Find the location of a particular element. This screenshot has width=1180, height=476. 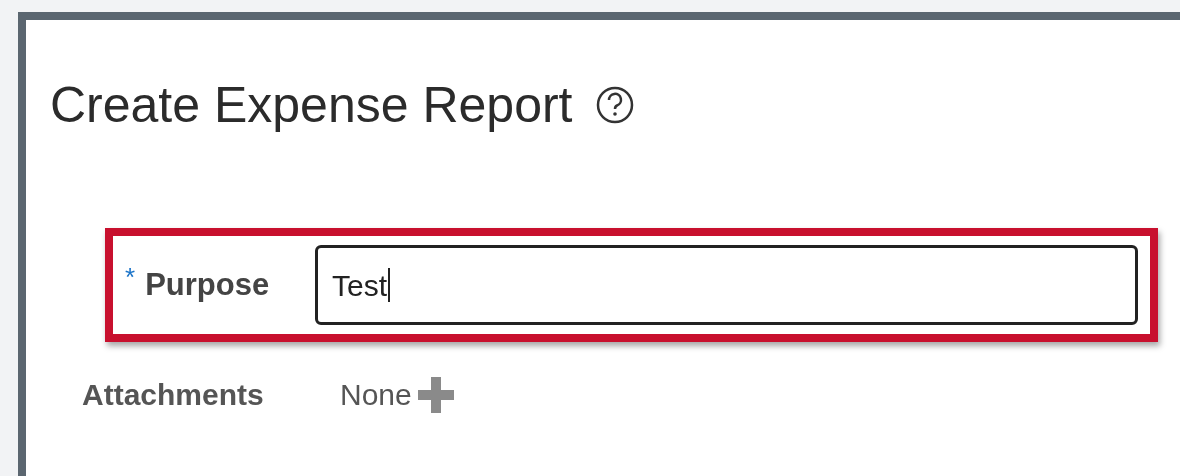

required-mark: * is located at coordinates (130, 277).